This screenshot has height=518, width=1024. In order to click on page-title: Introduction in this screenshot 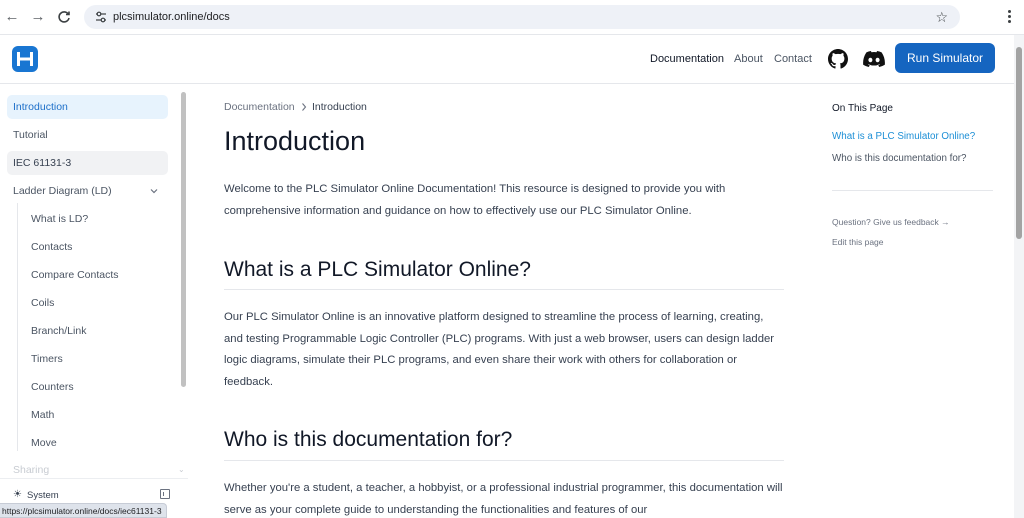, I will do `click(295, 141)`.